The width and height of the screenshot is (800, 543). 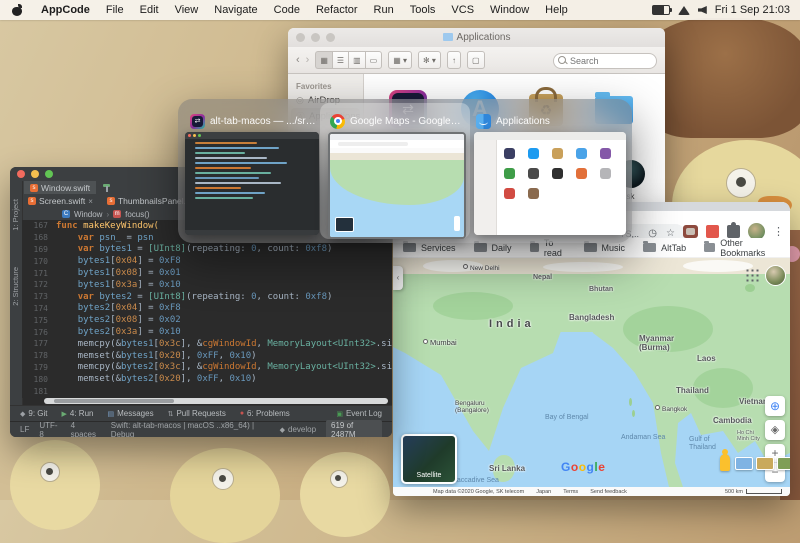 What do you see at coordinates (783, 463) in the screenshot?
I see `imagery-chip-green` at bounding box center [783, 463].